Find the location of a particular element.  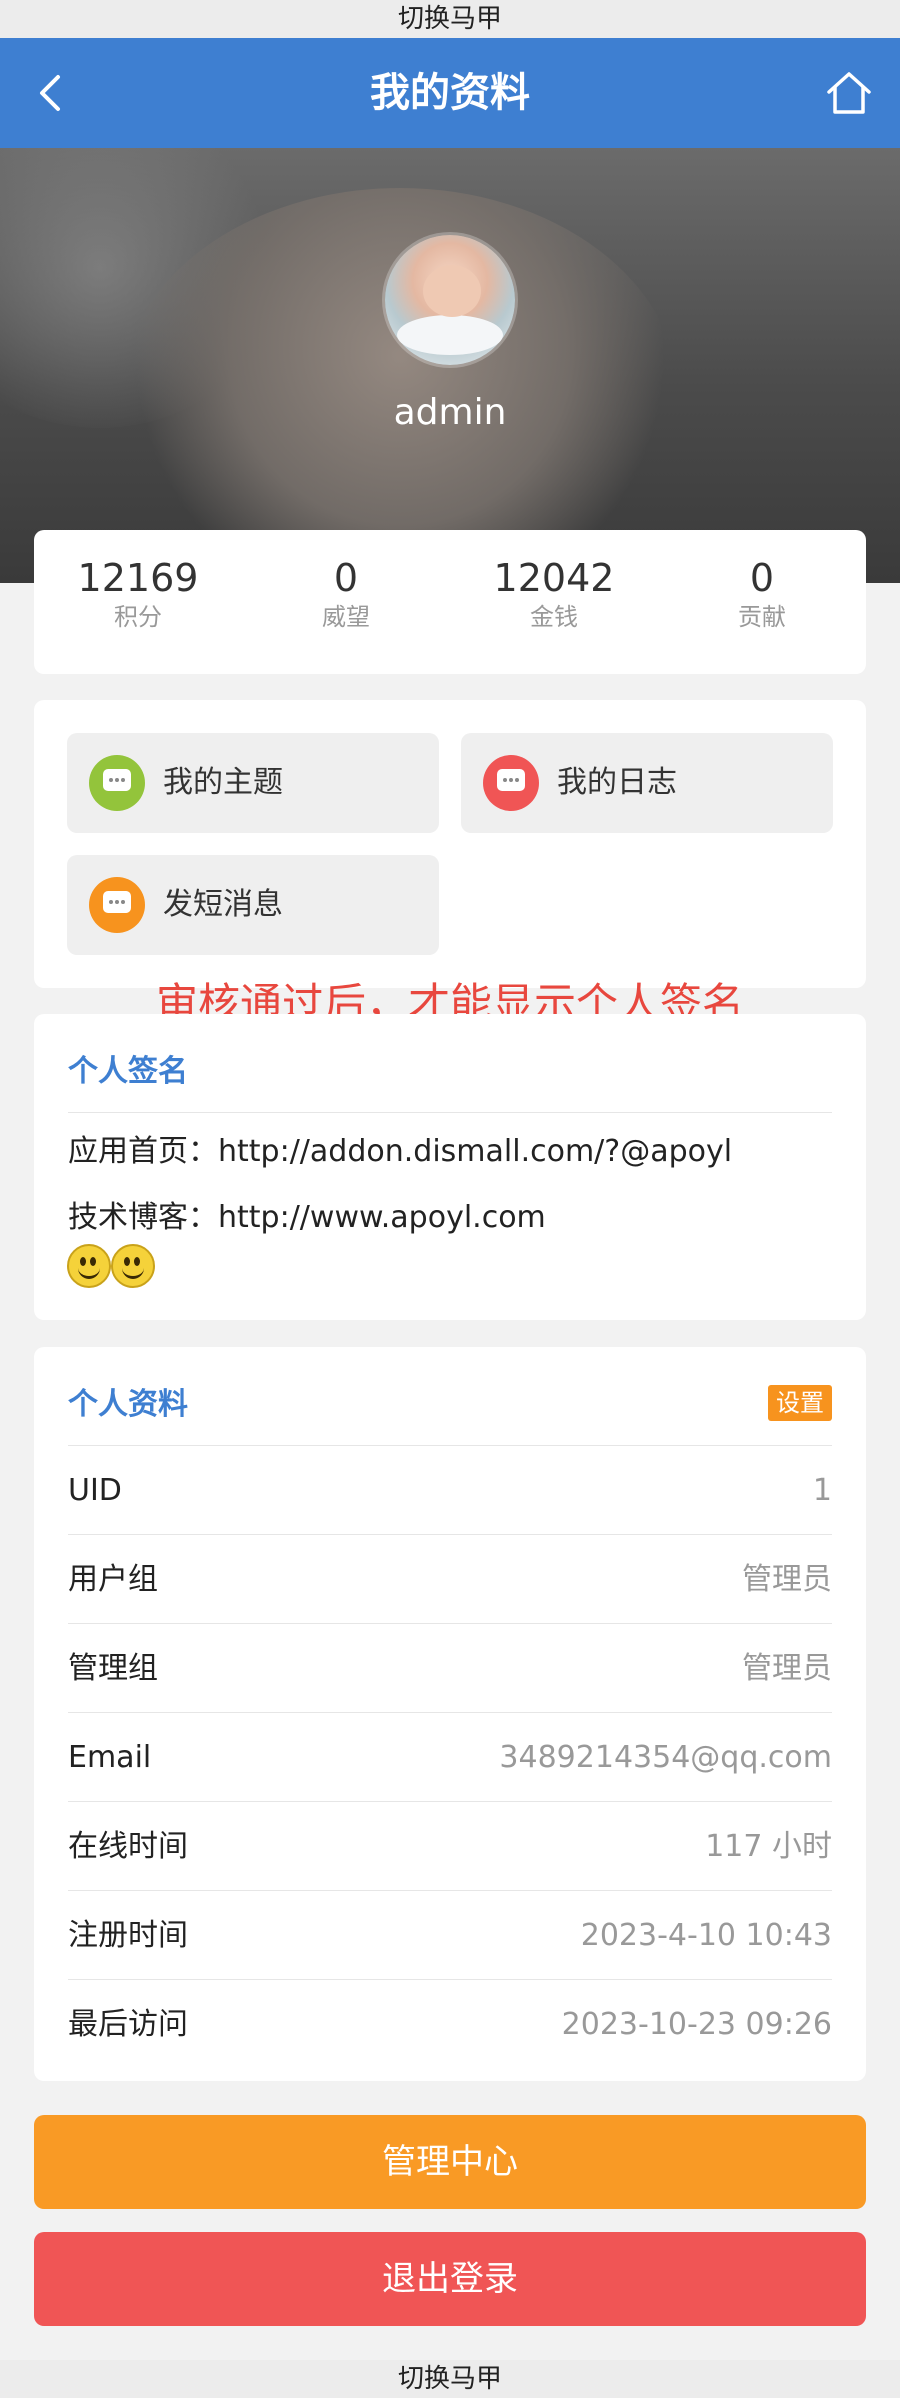

divider is located at coordinates (450, 1112).